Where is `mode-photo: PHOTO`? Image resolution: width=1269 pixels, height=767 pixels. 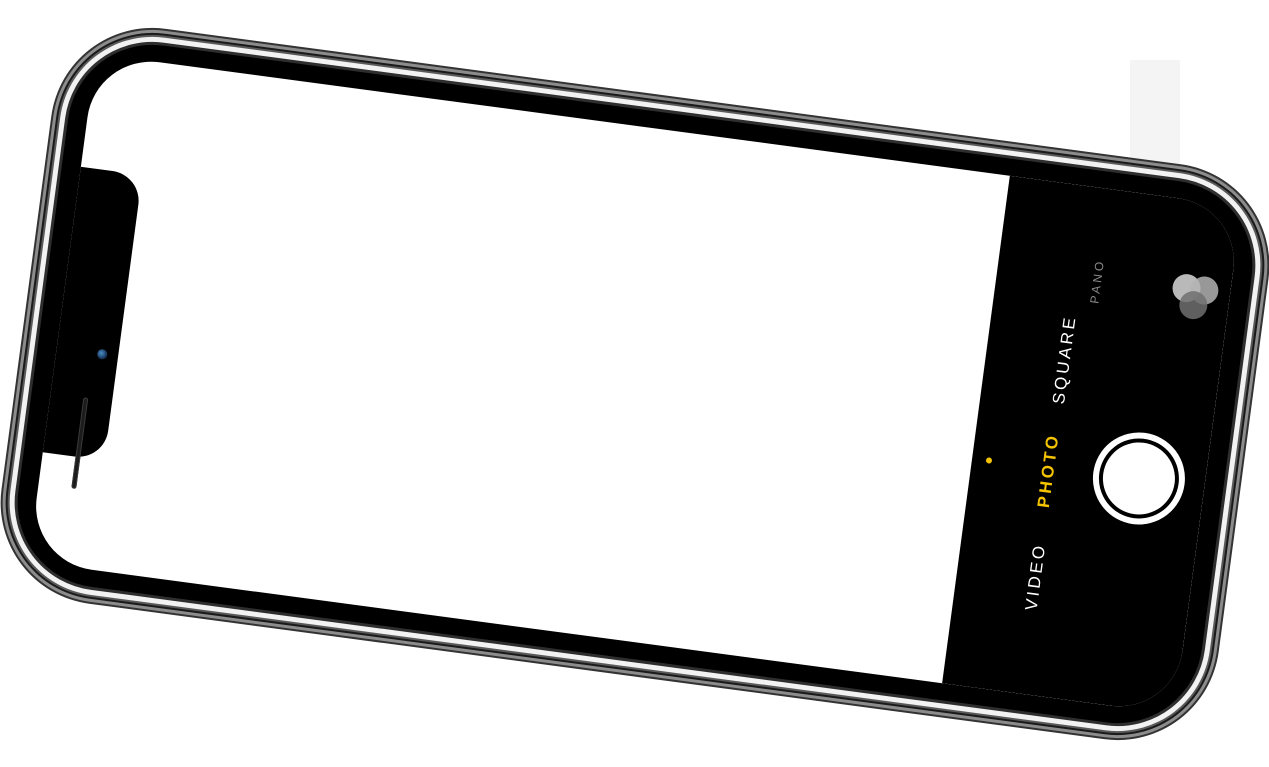 mode-photo: PHOTO is located at coordinates (1048, 469).